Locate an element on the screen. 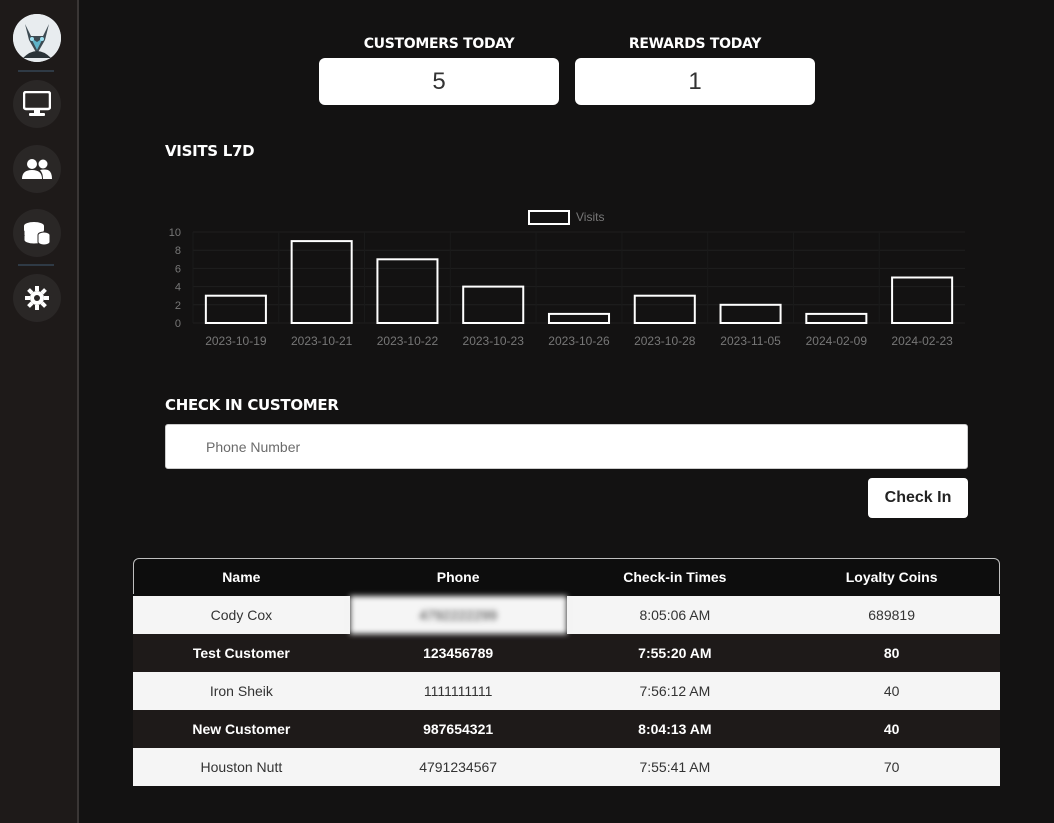  column-header-phone: Phone is located at coordinates (458, 577).